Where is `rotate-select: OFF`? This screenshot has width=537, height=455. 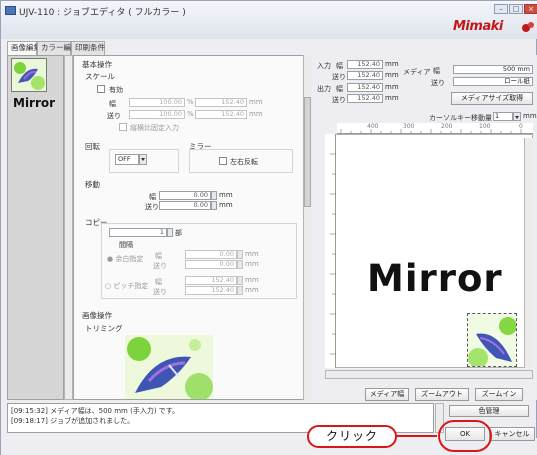 rotate-select: OFF is located at coordinates (127, 159).